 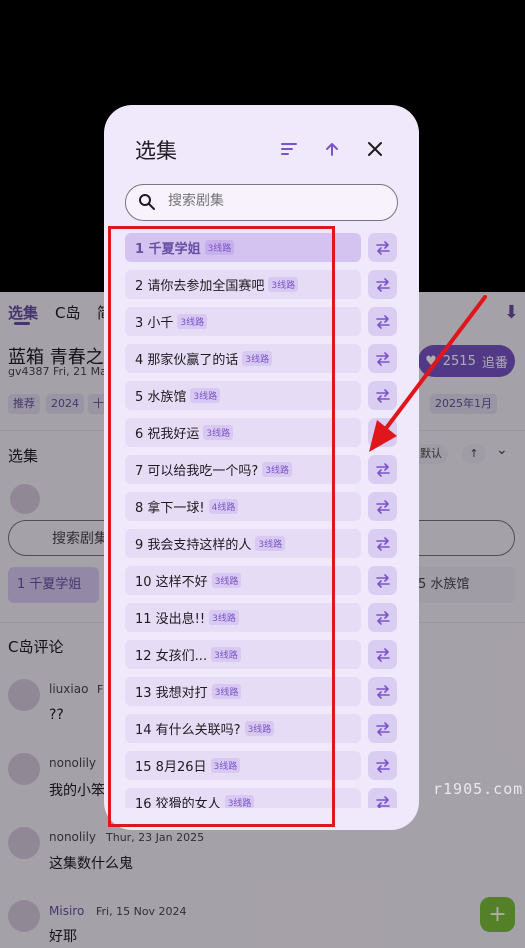 What do you see at coordinates (478, 789) in the screenshot?
I see `watermark: r1905.com` at bounding box center [478, 789].